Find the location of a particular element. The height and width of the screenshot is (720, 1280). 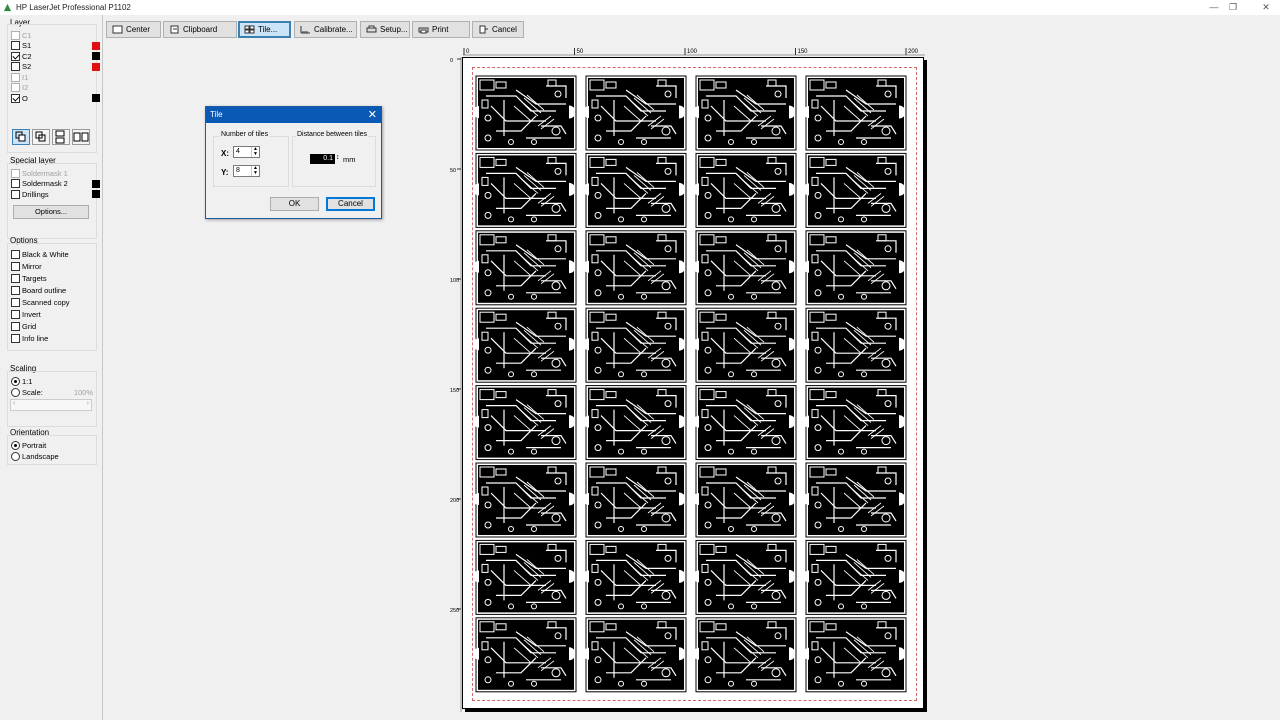

dialog-cancel-button: Cancel is located at coordinates (350, 204).